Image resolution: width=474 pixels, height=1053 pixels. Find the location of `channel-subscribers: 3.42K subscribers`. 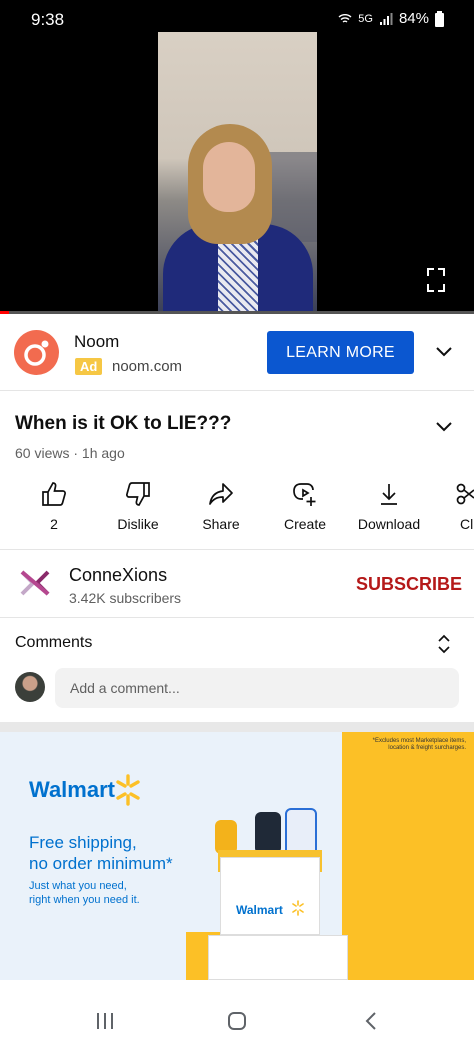

channel-subscribers: 3.42K subscribers is located at coordinates (125, 598).